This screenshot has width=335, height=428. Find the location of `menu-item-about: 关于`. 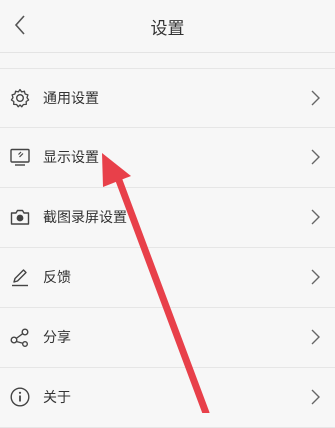

menu-item-about: 关于 is located at coordinates (167, 398).